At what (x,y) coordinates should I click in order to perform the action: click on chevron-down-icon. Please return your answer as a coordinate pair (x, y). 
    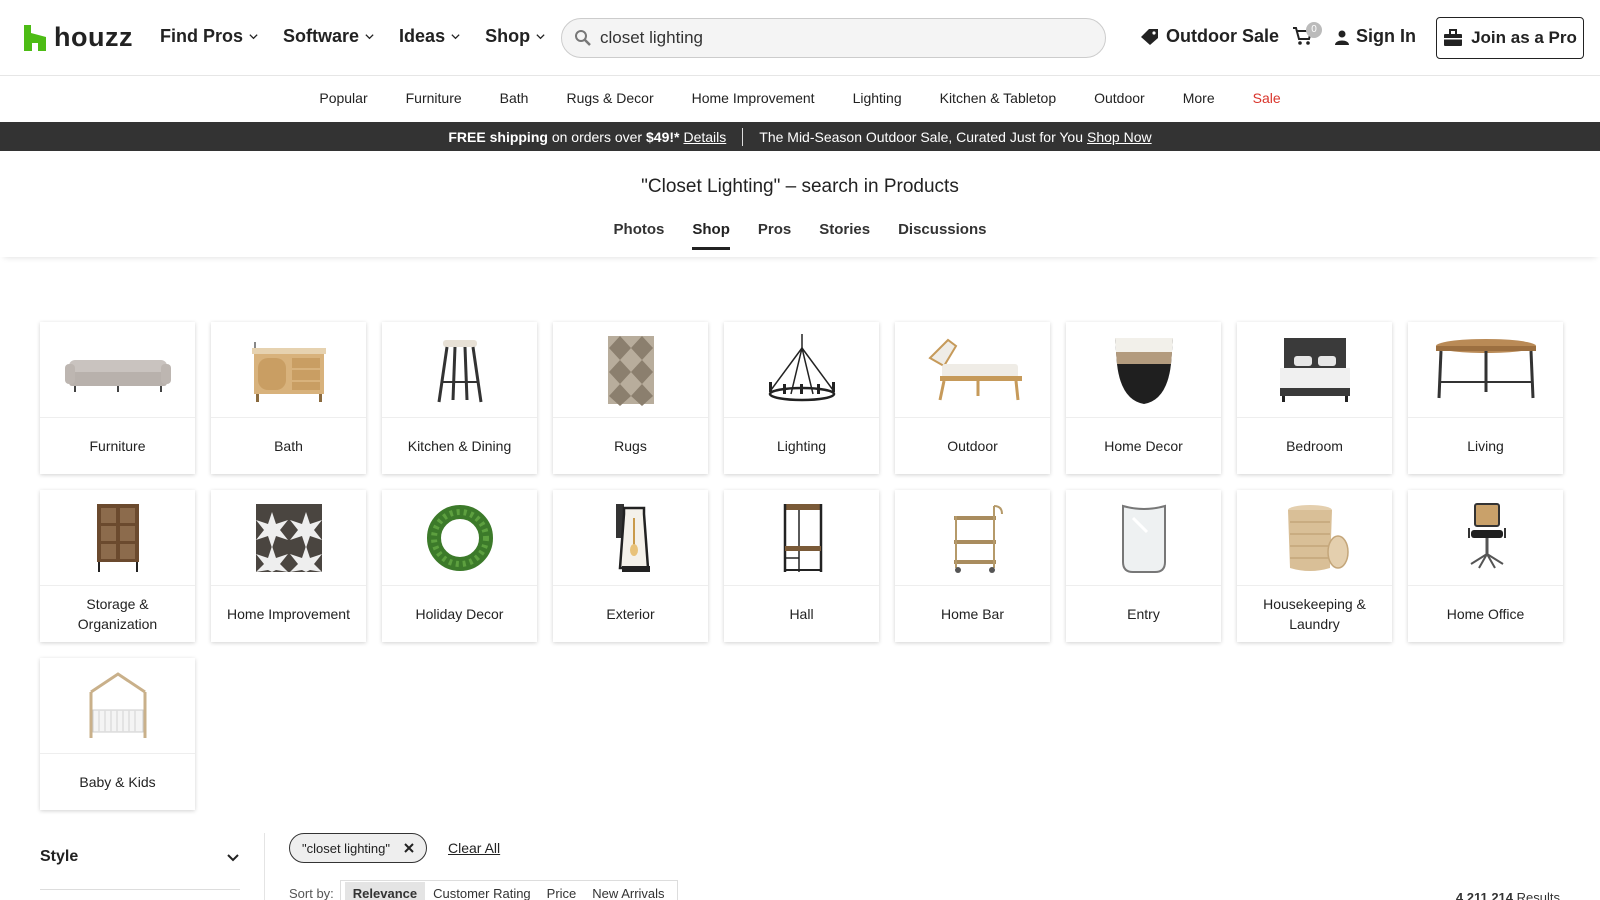
    Looking at the image, I should click on (233, 858).